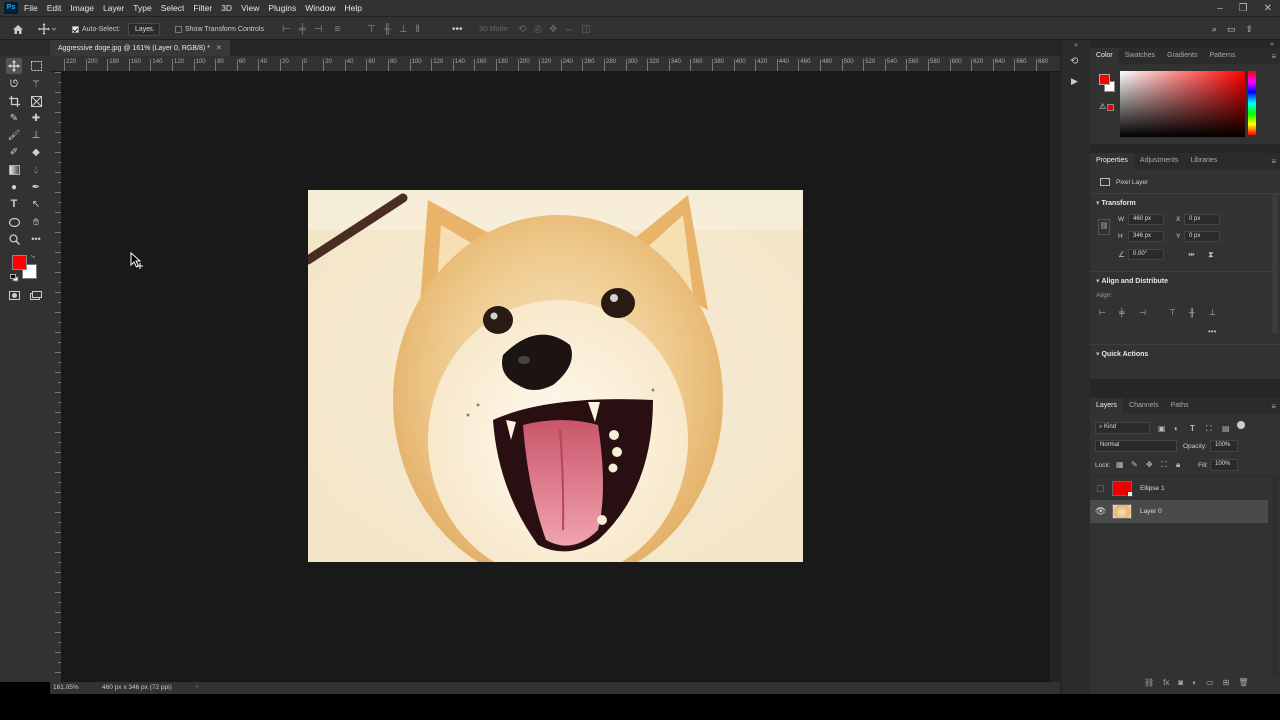 The image size is (1280, 720). Describe the element at coordinates (1212, 312) in the screenshot. I see `align-bottom-icon: ⊥` at that location.